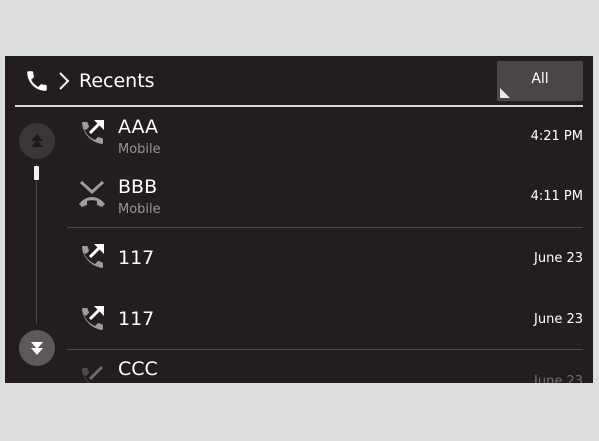 The width and height of the screenshot is (599, 441). I want to click on double-chevron-down-icon, so click(37, 348).